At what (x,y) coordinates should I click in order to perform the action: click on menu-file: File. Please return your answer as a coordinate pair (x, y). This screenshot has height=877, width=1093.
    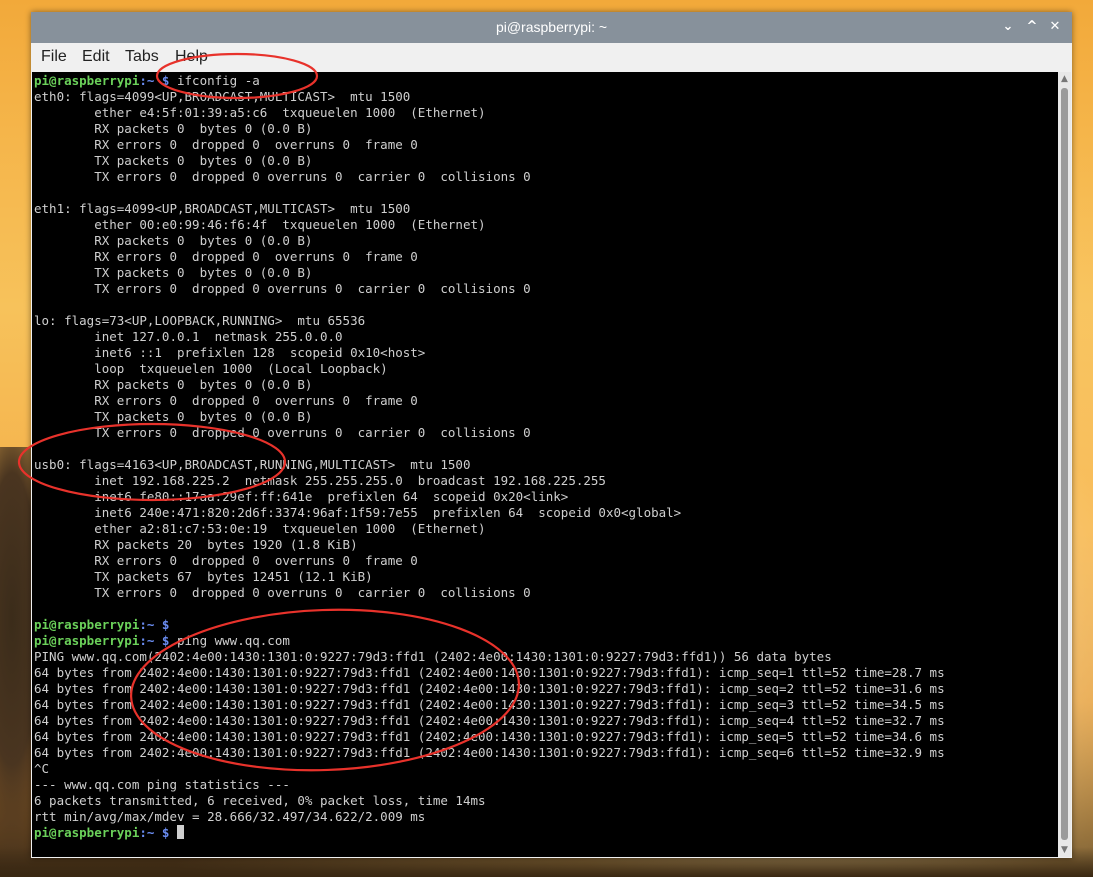
    Looking at the image, I should click on (54, 57).